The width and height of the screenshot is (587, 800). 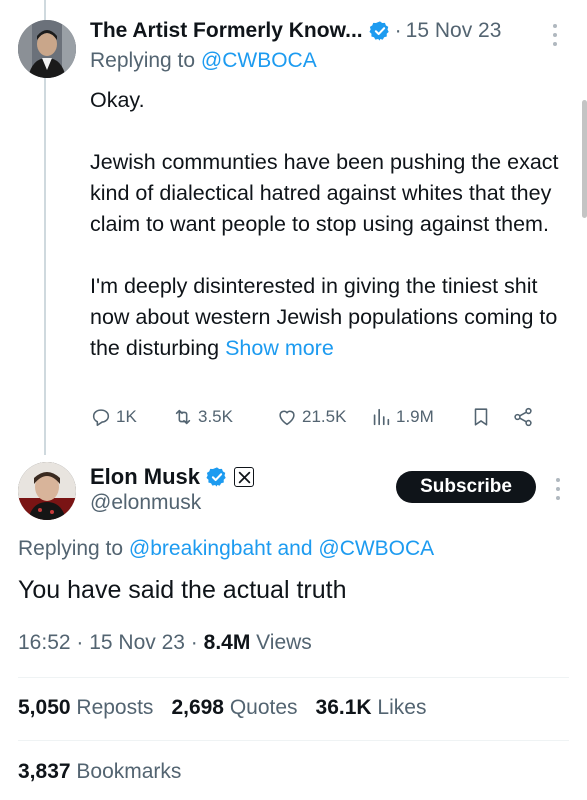 I want to click on subscribe-button: Subscribe, so click(x=466, y=487).